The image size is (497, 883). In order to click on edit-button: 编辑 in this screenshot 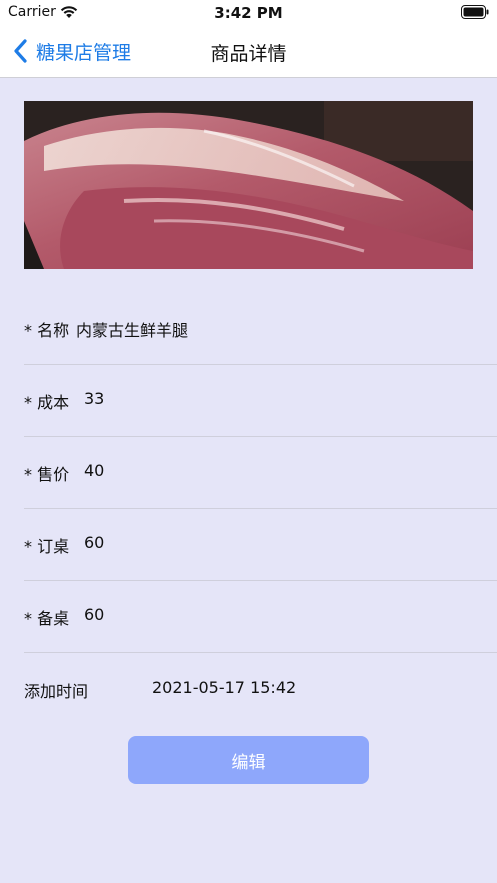, I will do `click(248, 760)`.